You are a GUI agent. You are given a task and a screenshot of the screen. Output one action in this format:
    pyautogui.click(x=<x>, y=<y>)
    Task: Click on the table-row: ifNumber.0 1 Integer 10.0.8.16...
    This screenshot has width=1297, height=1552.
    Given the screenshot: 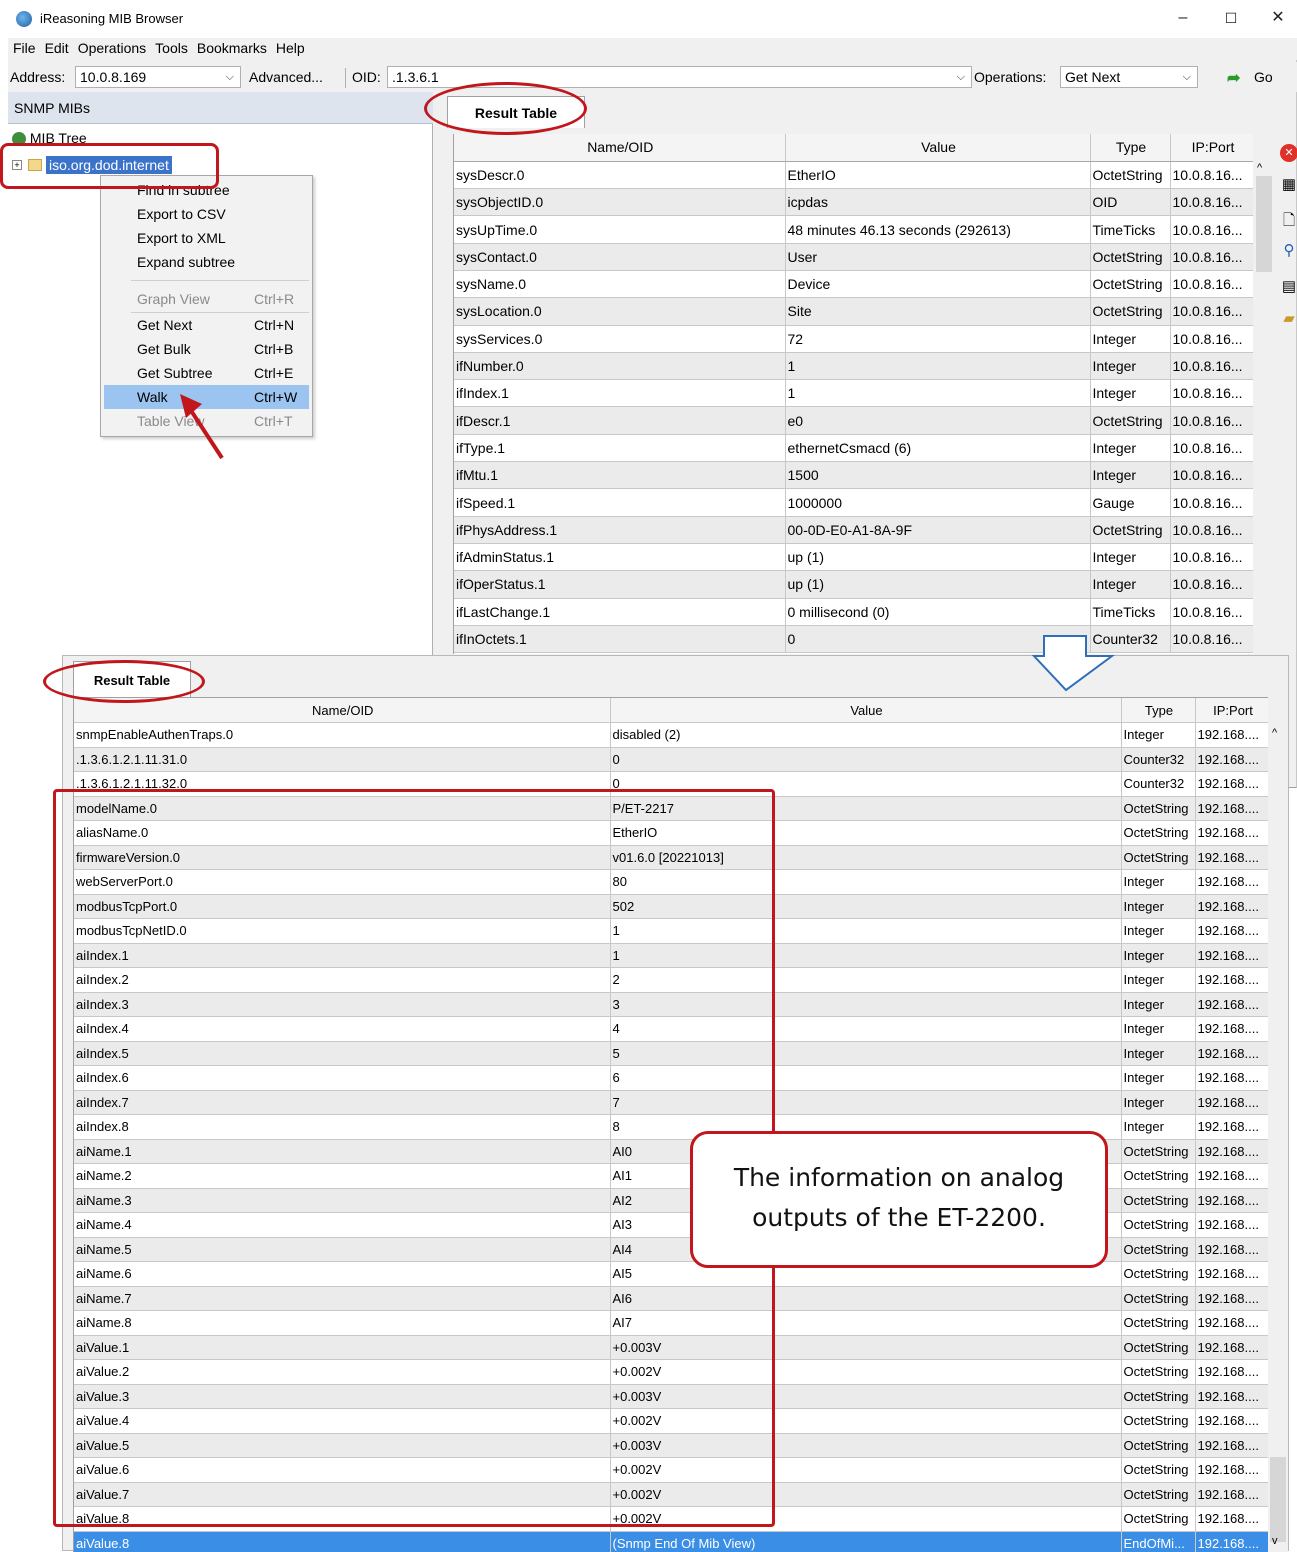 What is the action you would take?
    pyautogui.click(x=853, y=366)
    